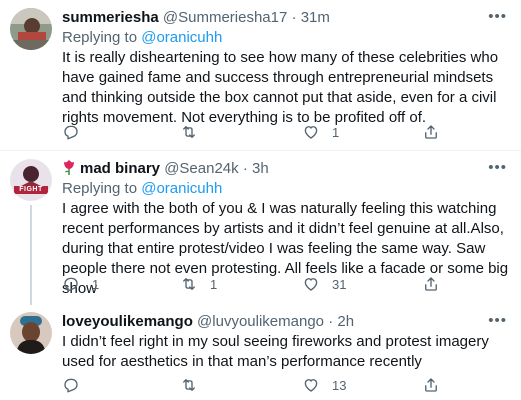 The image size is (521, 400). Describe the element at coordinates (127, 321) in the screenshot. I see `display-name: loveyoulikemango` at that location.